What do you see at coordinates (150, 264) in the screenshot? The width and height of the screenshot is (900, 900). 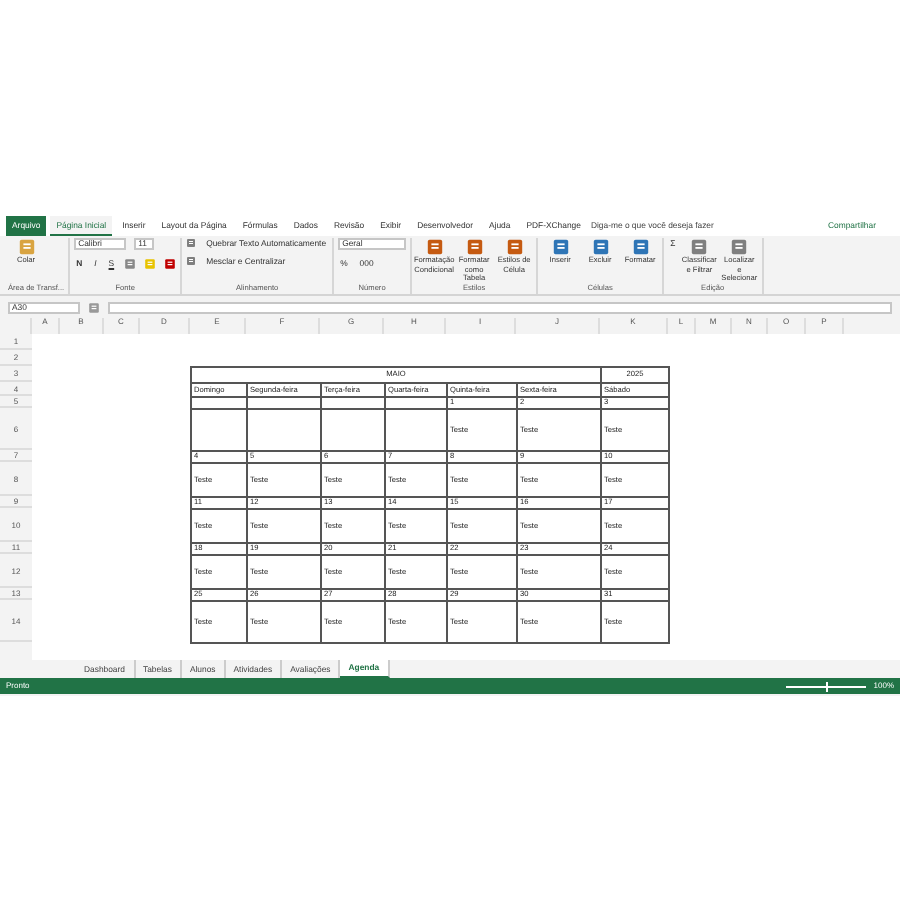 I see `fill-color-icon` at bounding box center [150, 264].